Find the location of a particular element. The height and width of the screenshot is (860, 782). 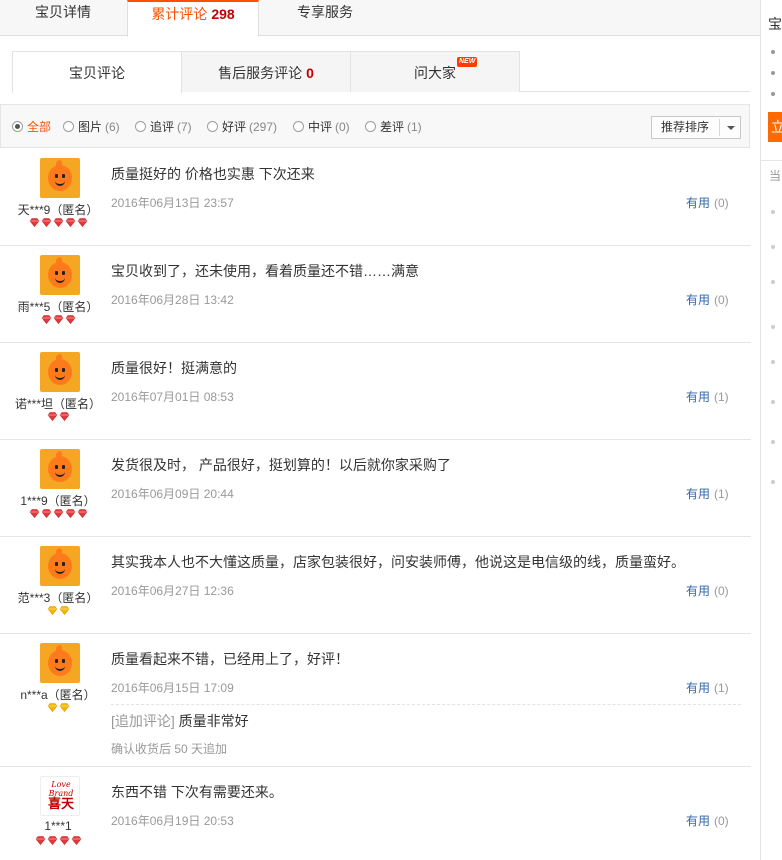

filter-followup: 追评 (7) is located at coordinates (163, 127).